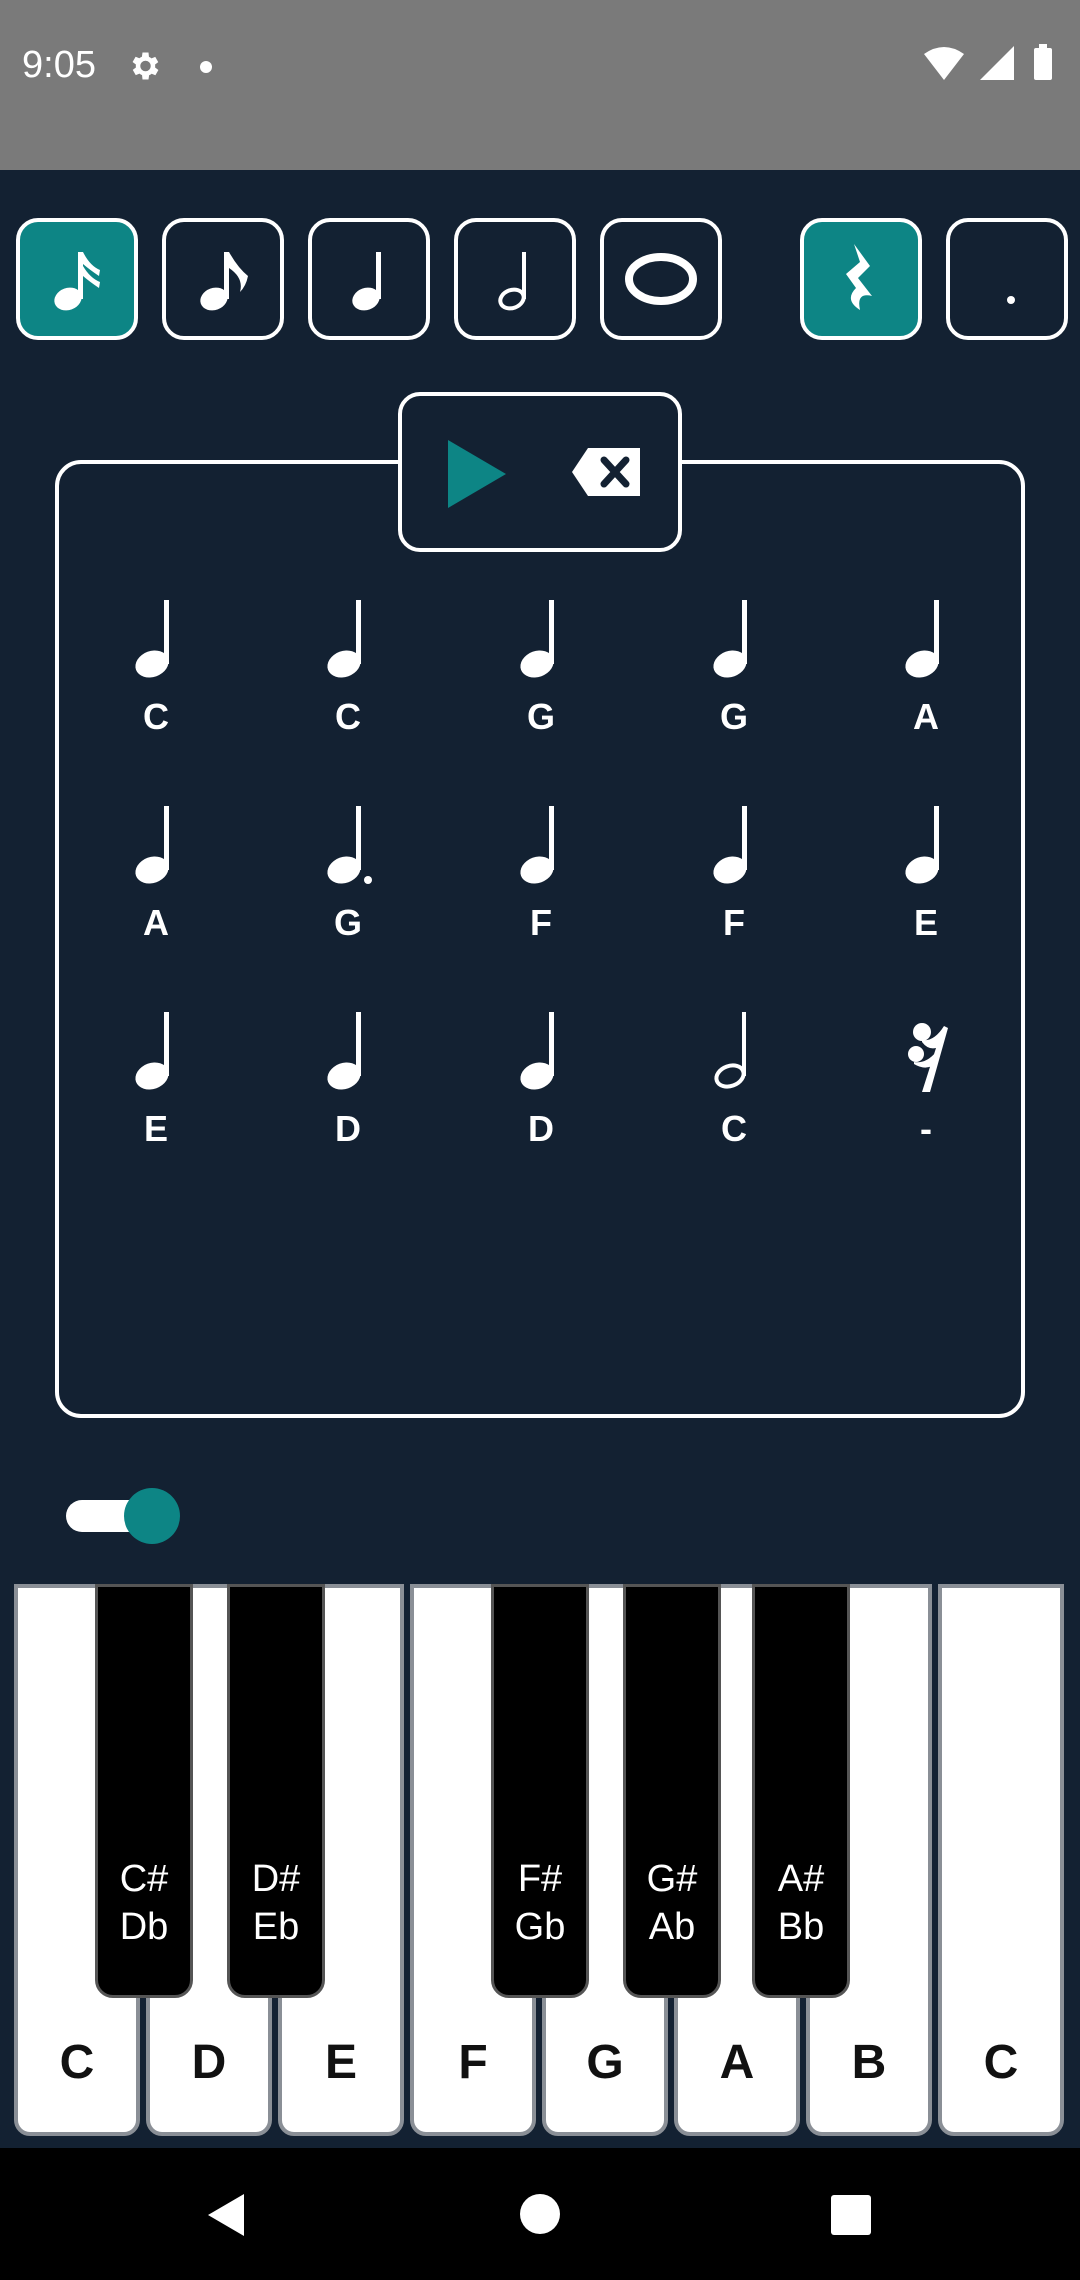 Image resolution: width=1080 pixels, height=2280 pixels. What do you see at coordinates (144, 1879) in the screenshot?
I see `key-label-sharp: C#` at bounding box center [144, 1879].